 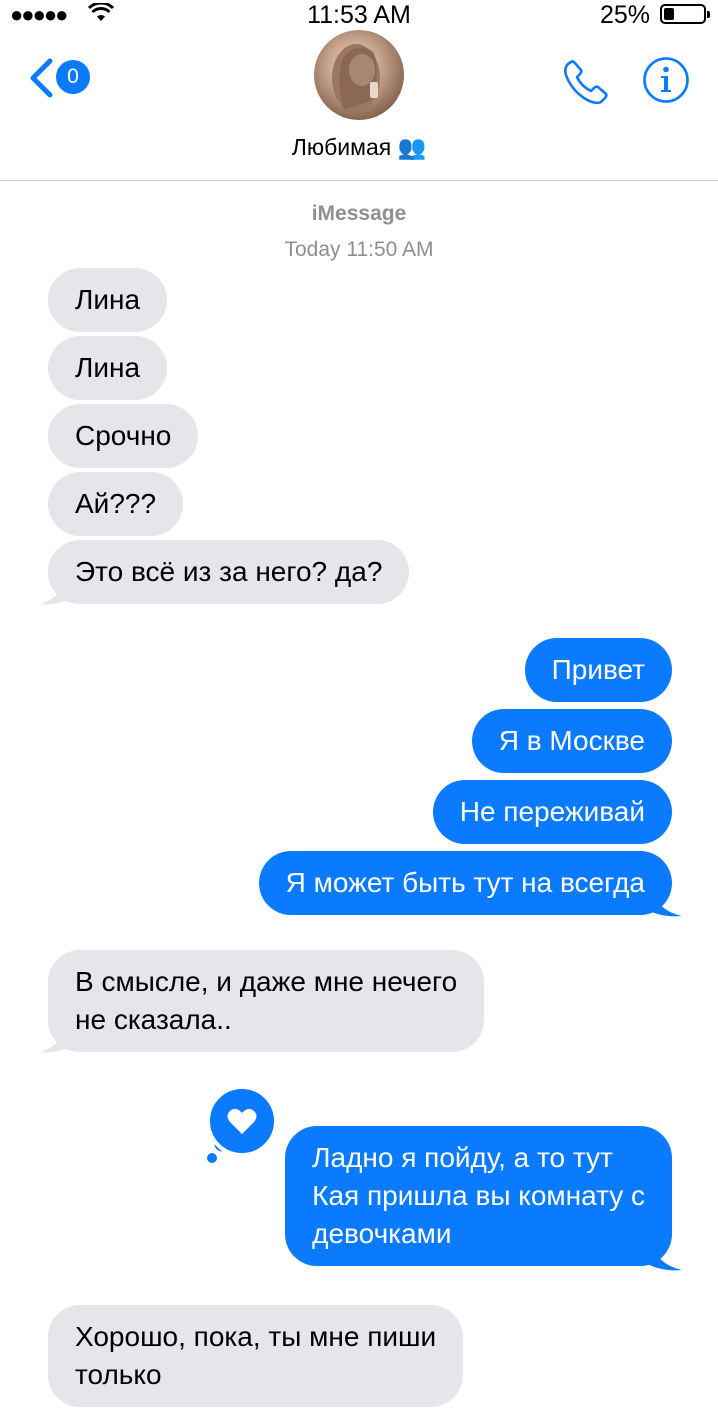 I want to click on message-text: Ай???, so click(x=116, y=503).